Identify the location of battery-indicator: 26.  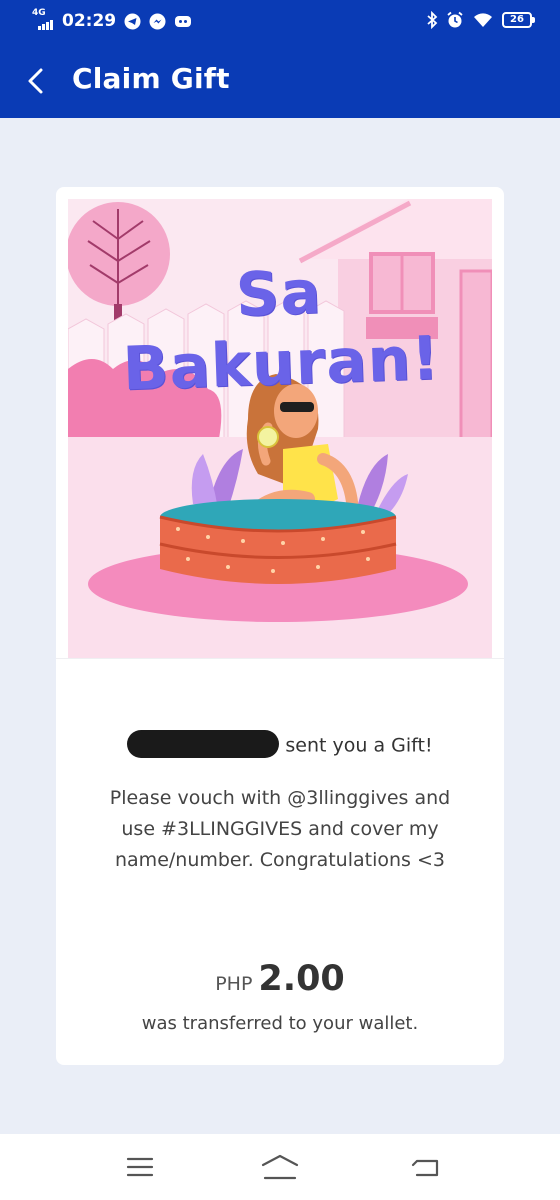
(518, 20).